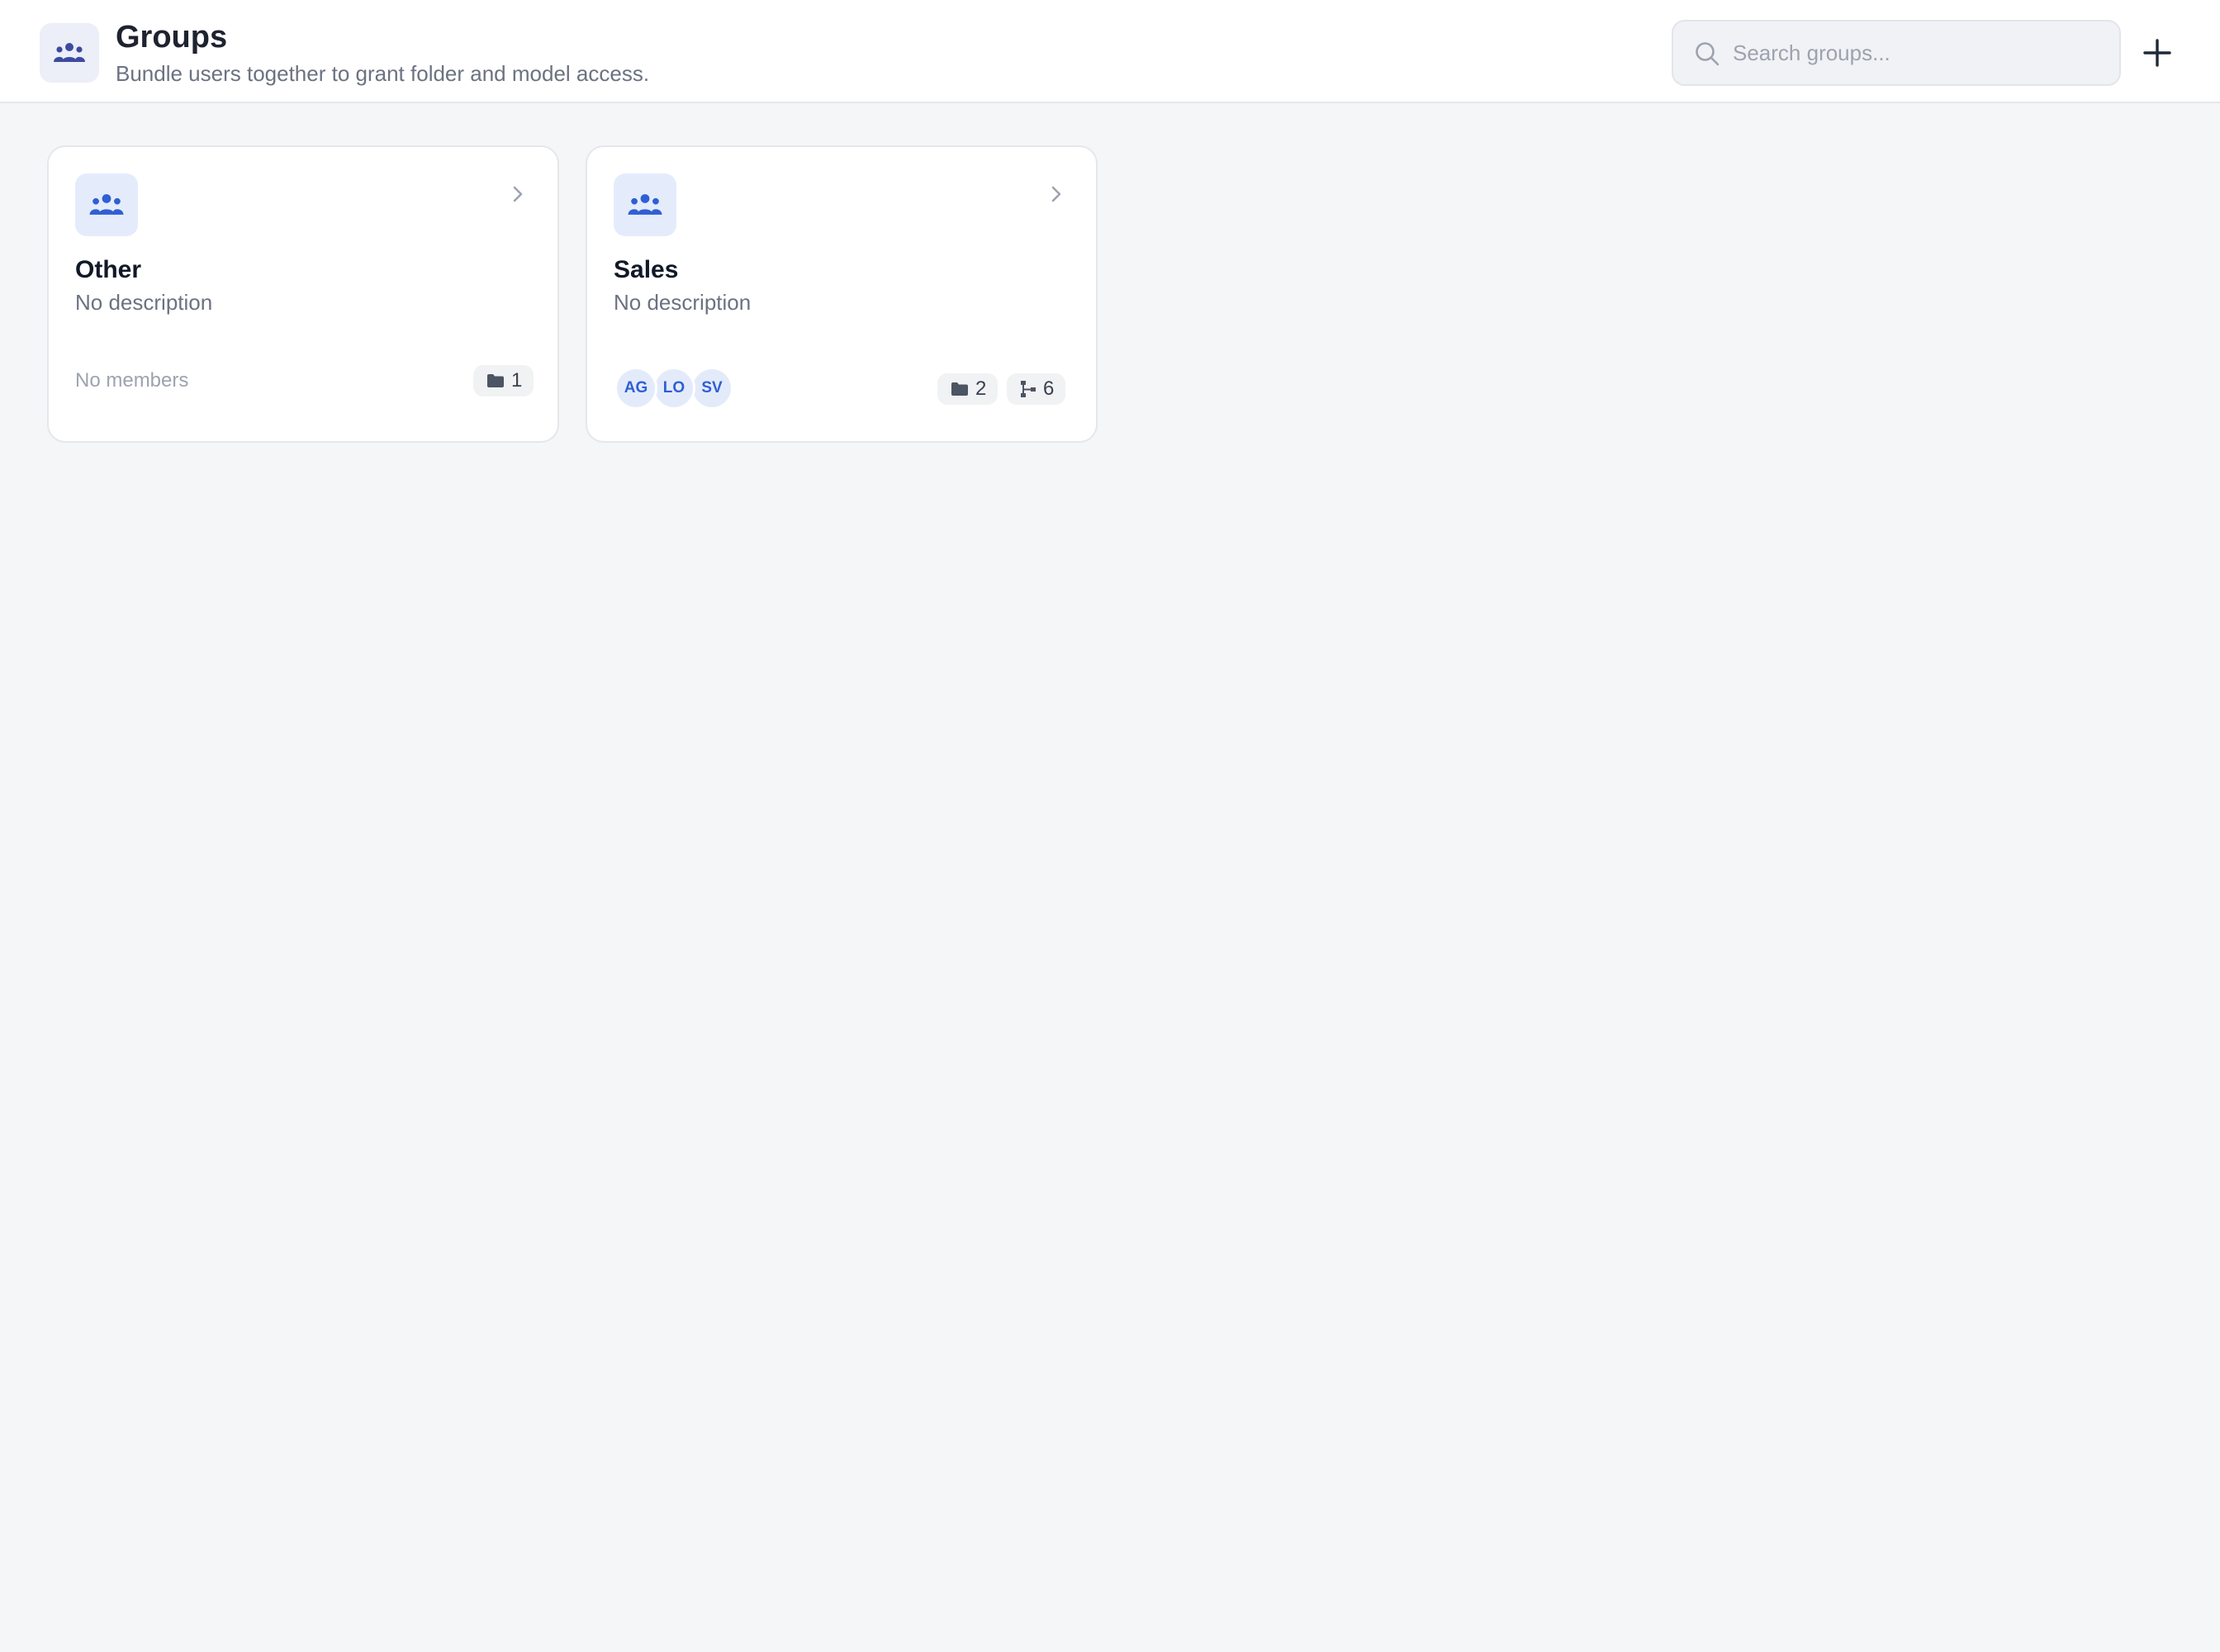 The height and width of the screenshot is (1652, 2220). What do you see at coordinates (981, 388) in the screenshot?
I see `folder-count: 2` at bounding box center [981, 388].